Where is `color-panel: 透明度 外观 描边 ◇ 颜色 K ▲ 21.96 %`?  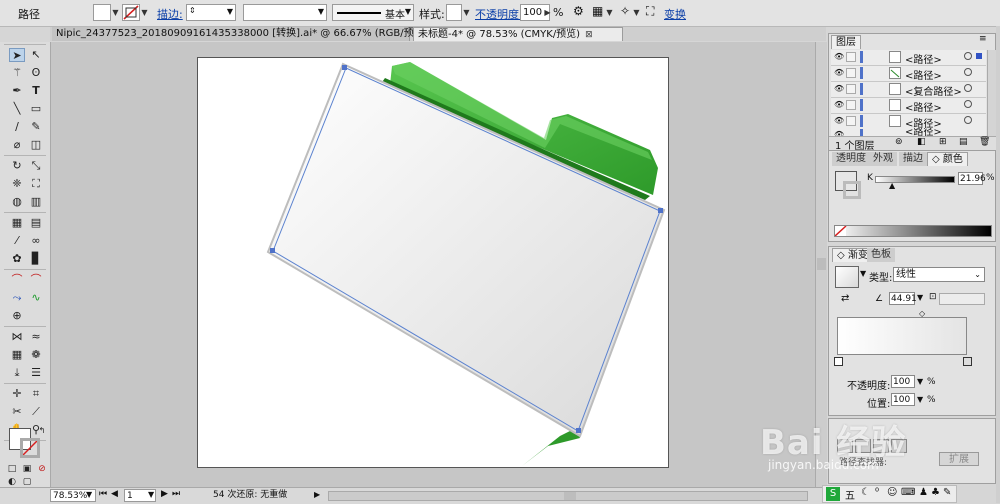
color-panel: 透明度 外观 描边 ◇ 颜色 K ▲ 21.96 % is located at coordinates (912, 196).